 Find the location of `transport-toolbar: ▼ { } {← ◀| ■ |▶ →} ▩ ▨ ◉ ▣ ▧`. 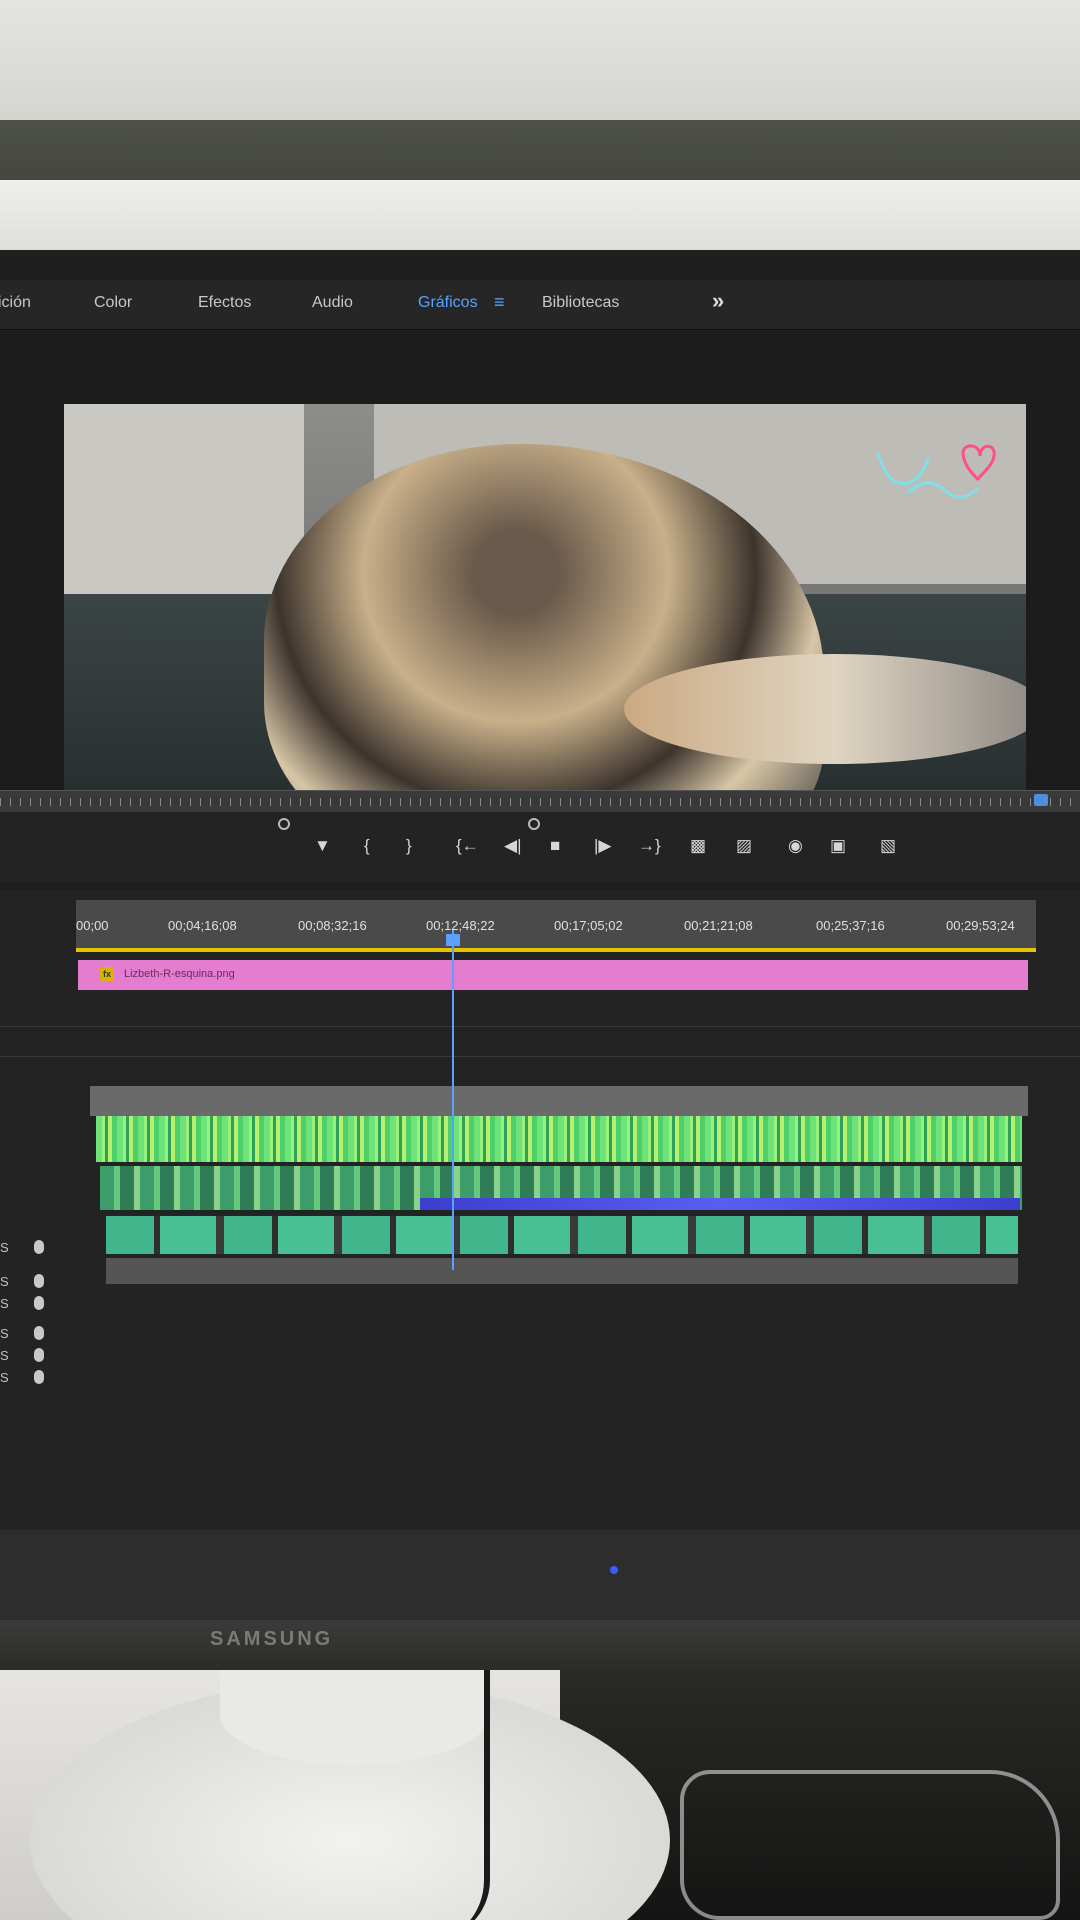

transport-toolbar: ▼ { } {← ◀| ■ |▶ →} ▩ ▨ ◉ ▣ ▧ is located at coordinates (540, 847).